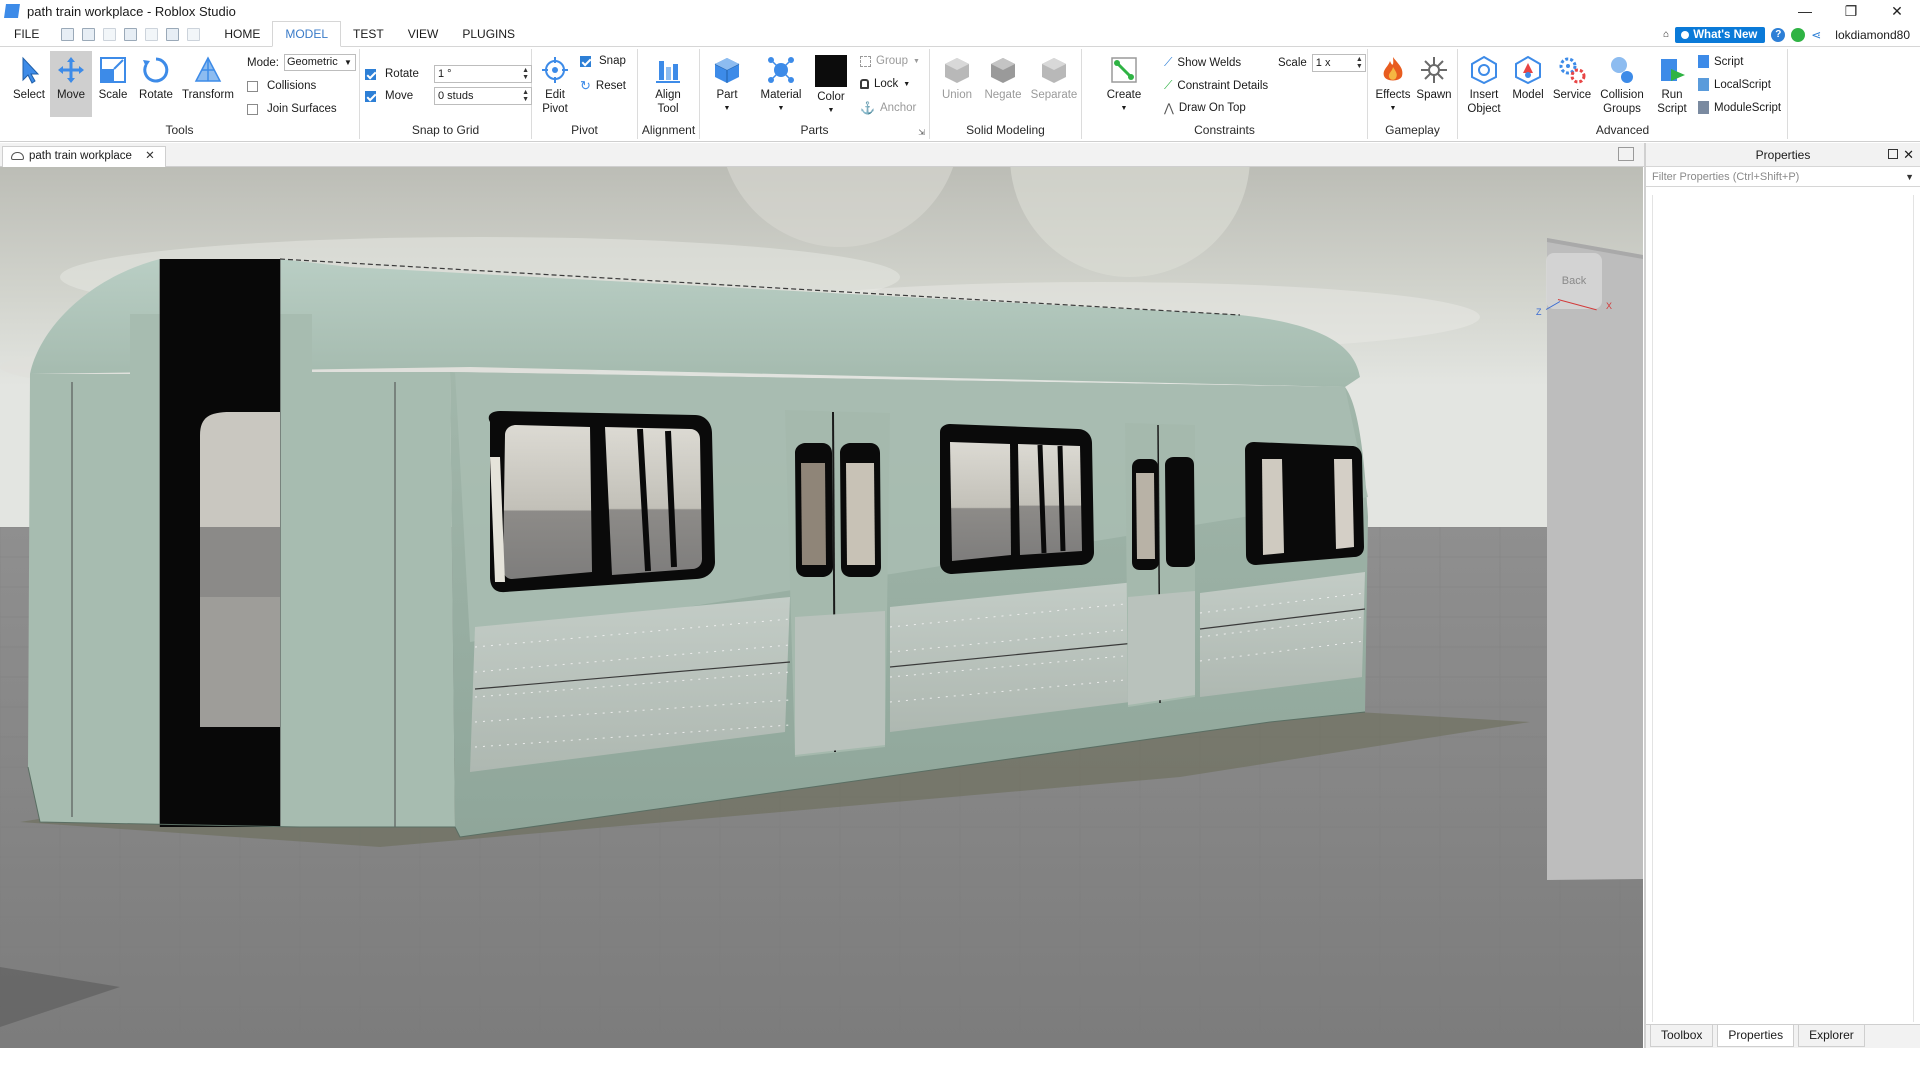 This screenshot has width=1920, height=1080. What do you see at coordinates (89, 34) in the screenshot?
I see `open-file-icon` at bounding box center [89, 34].